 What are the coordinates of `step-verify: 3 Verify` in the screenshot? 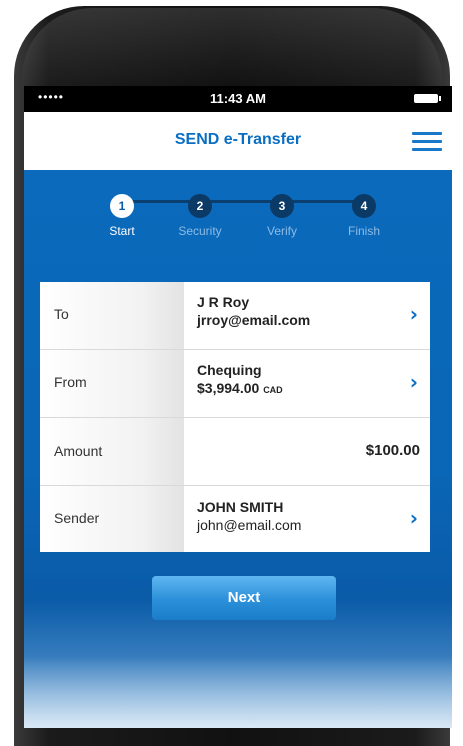 It's located at (282, 216).